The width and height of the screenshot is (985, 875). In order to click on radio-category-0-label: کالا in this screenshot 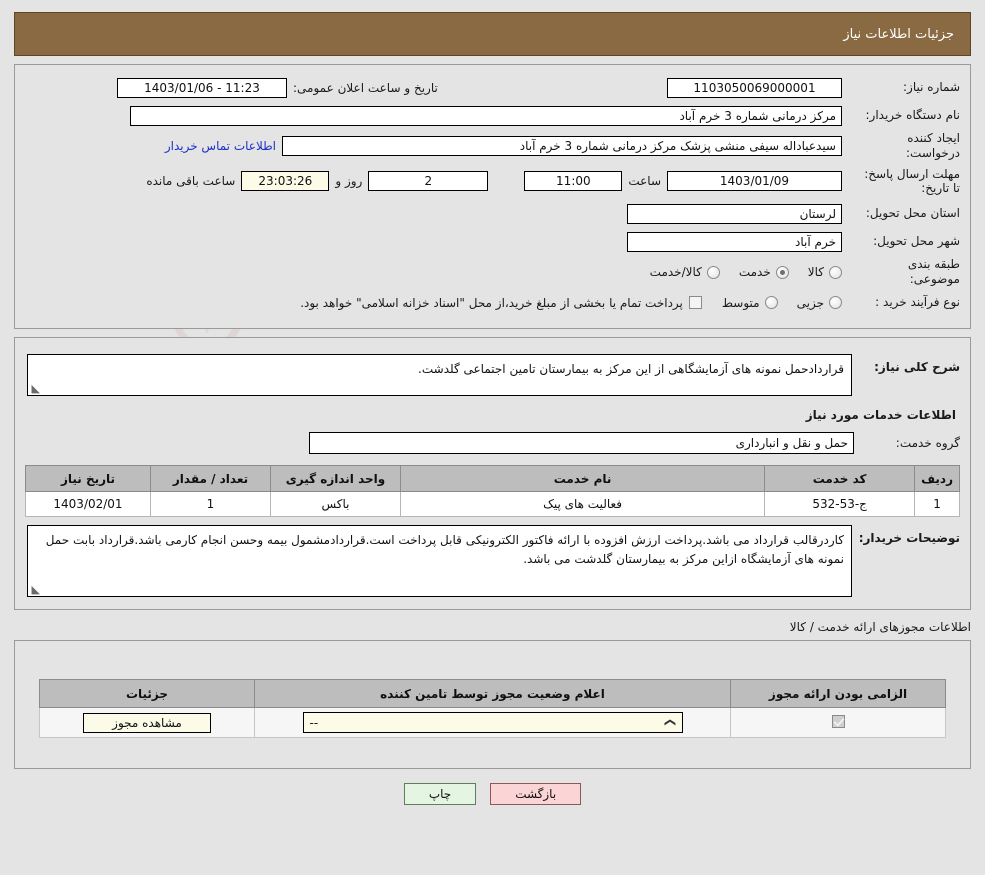, I will do `click(815, 272)`.